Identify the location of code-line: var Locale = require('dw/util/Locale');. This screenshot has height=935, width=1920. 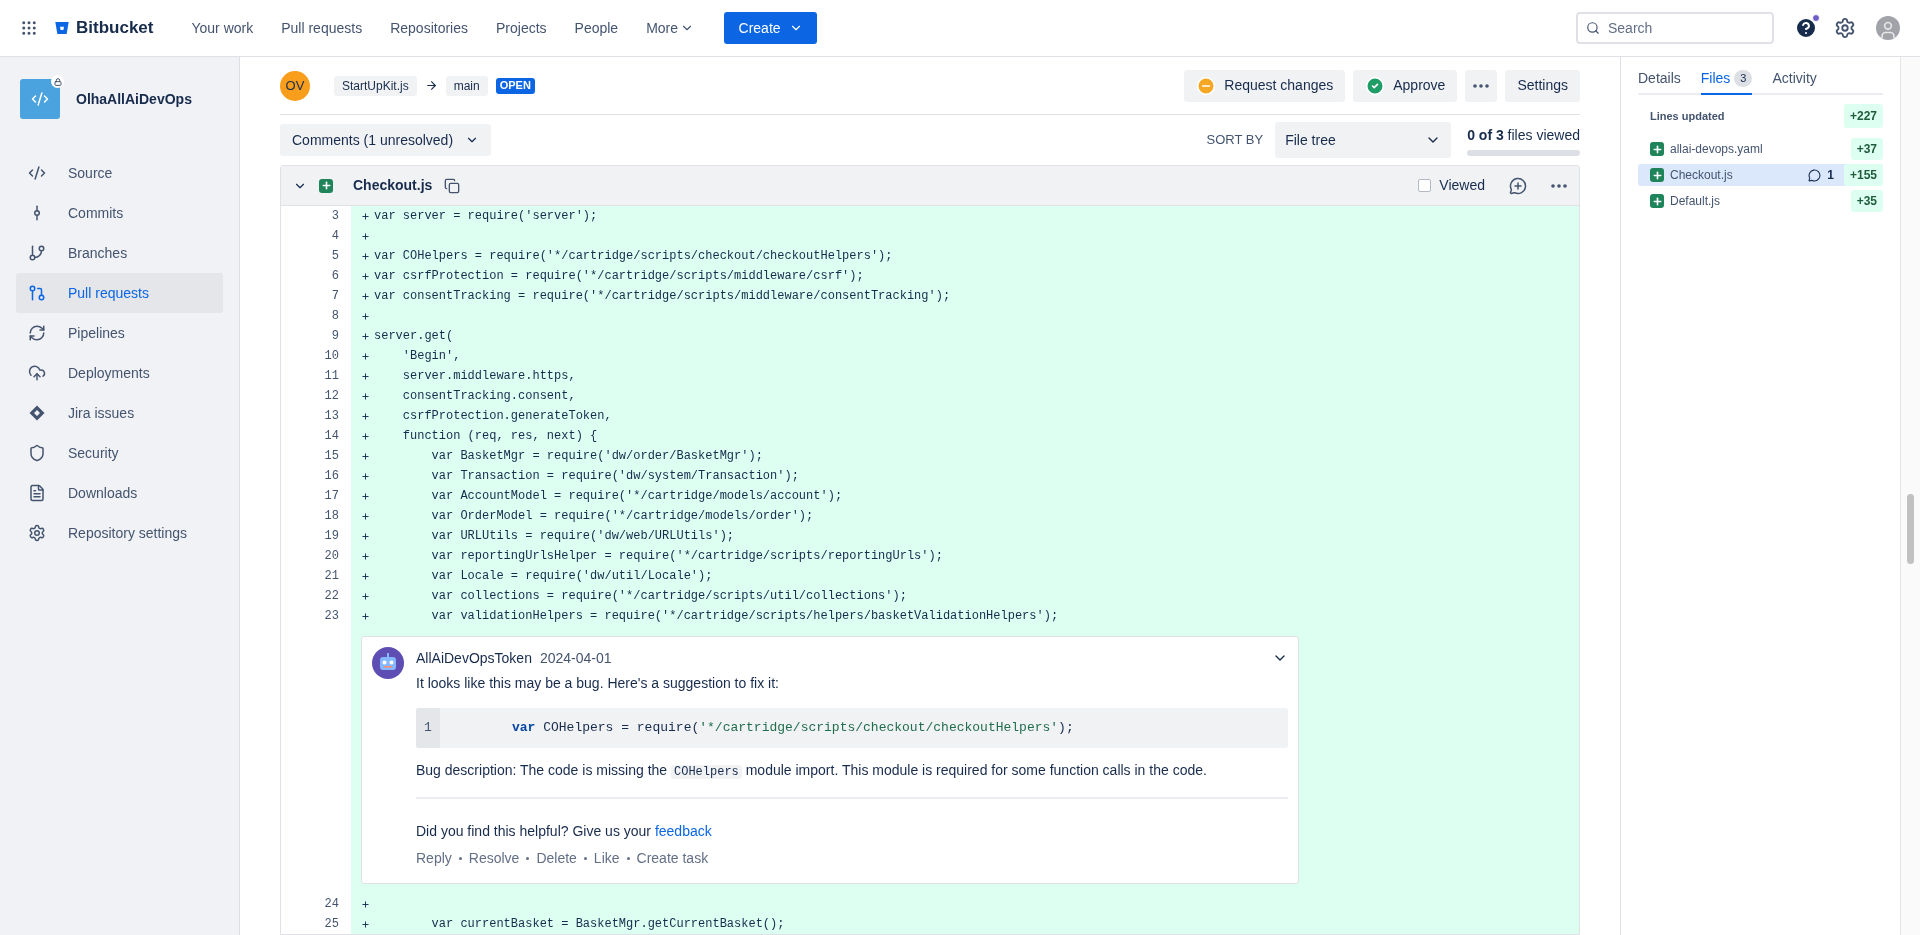
(571, 576).